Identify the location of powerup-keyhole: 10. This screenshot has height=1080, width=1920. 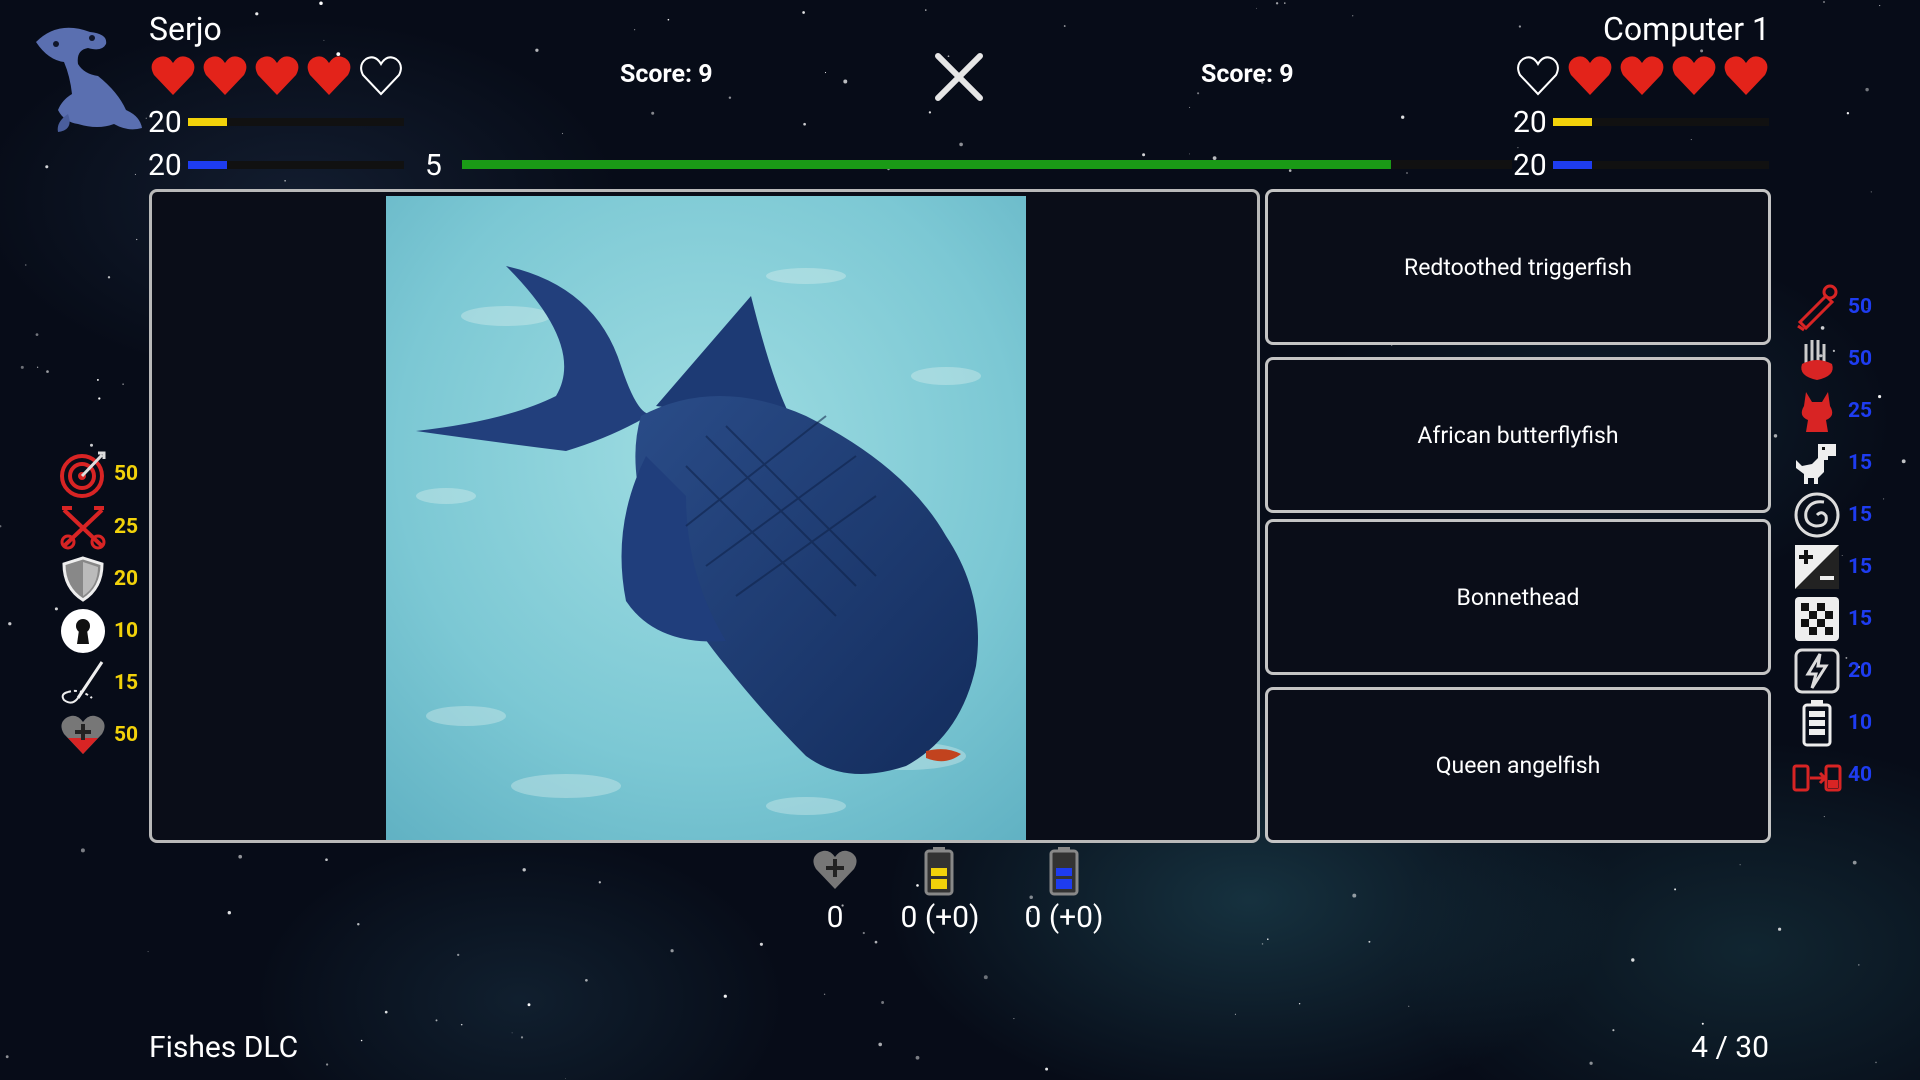
(106, 631).